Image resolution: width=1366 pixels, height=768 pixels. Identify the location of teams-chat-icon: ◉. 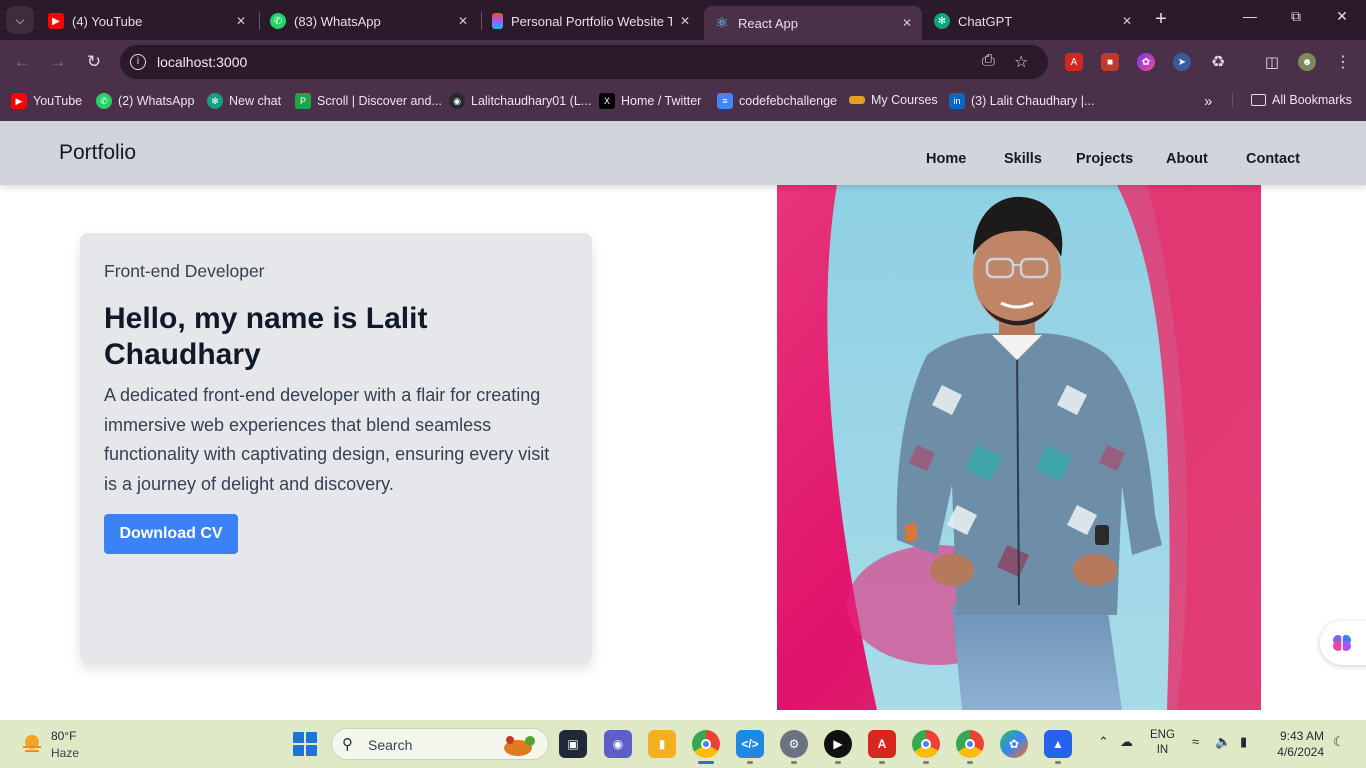
(618, 744).